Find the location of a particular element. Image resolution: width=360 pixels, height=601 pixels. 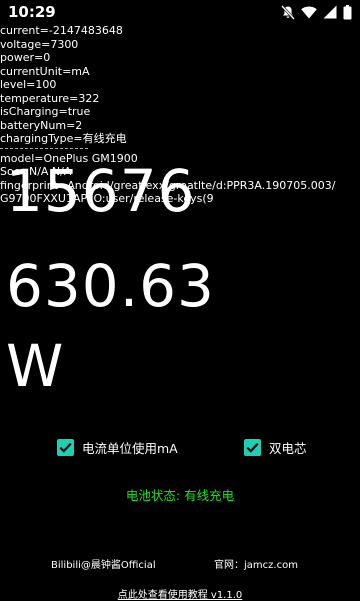

wifi-icon is located at coordinates (309, 12).